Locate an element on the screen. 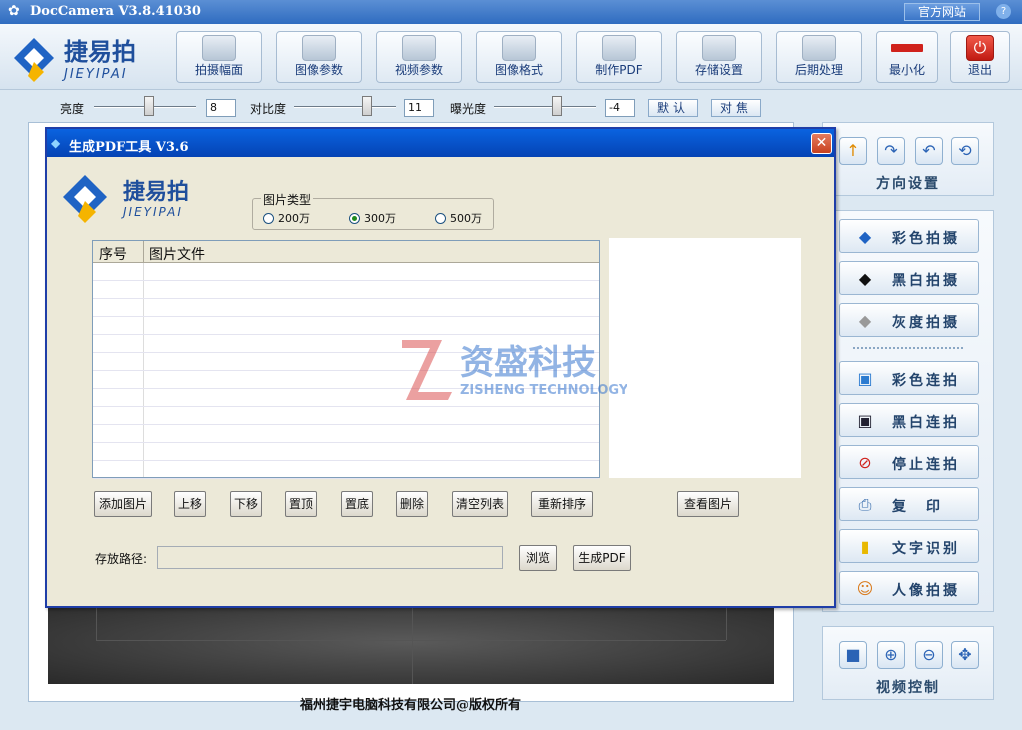 The width and height of the screenshot is (1022, 730). copyright-text: 福州捷宇电脑科技有限公司@版权所有 is located at coordinates (411, 705).